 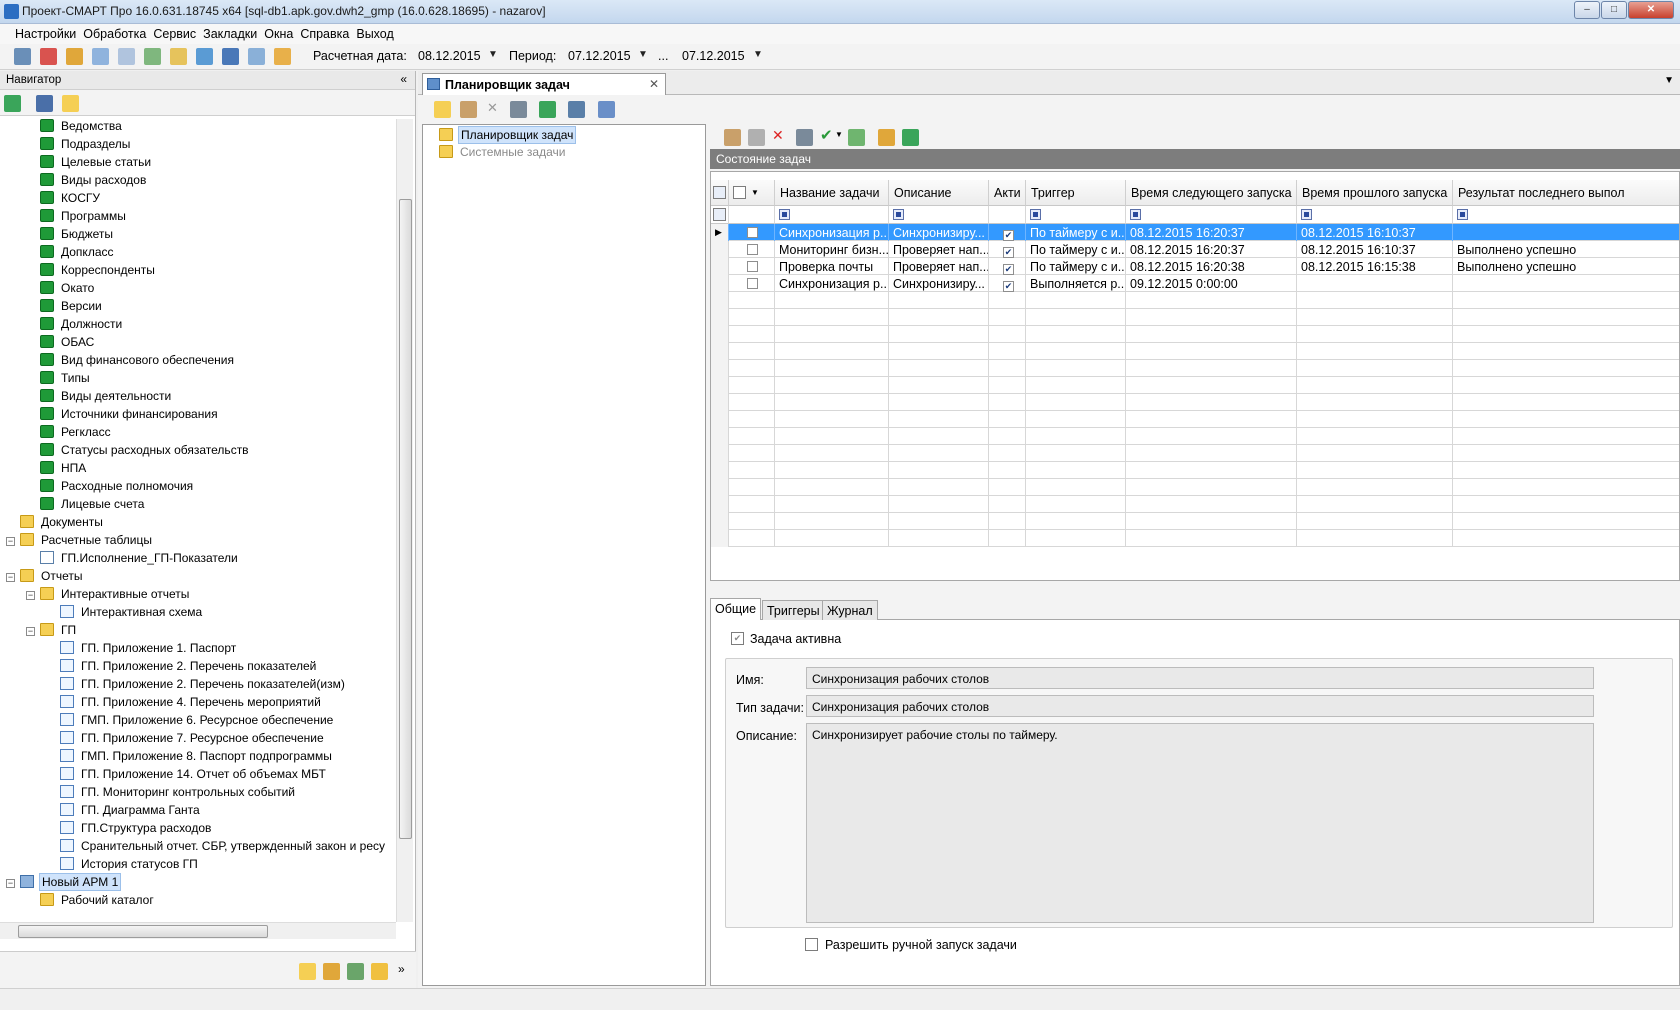 I want to click on tree-item: ГП. Приложение 4. Перечень мероприятий, so click(x=191, y=704).